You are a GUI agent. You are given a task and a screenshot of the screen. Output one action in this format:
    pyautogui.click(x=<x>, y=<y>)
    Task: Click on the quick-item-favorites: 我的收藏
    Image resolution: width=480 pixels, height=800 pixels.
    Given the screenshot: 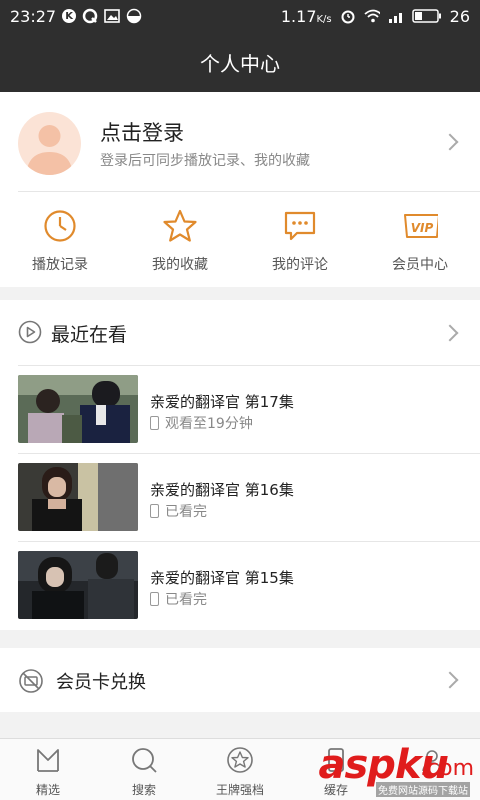 What is the action you would take?
    pyautogui.click(x=180, y=239)
    